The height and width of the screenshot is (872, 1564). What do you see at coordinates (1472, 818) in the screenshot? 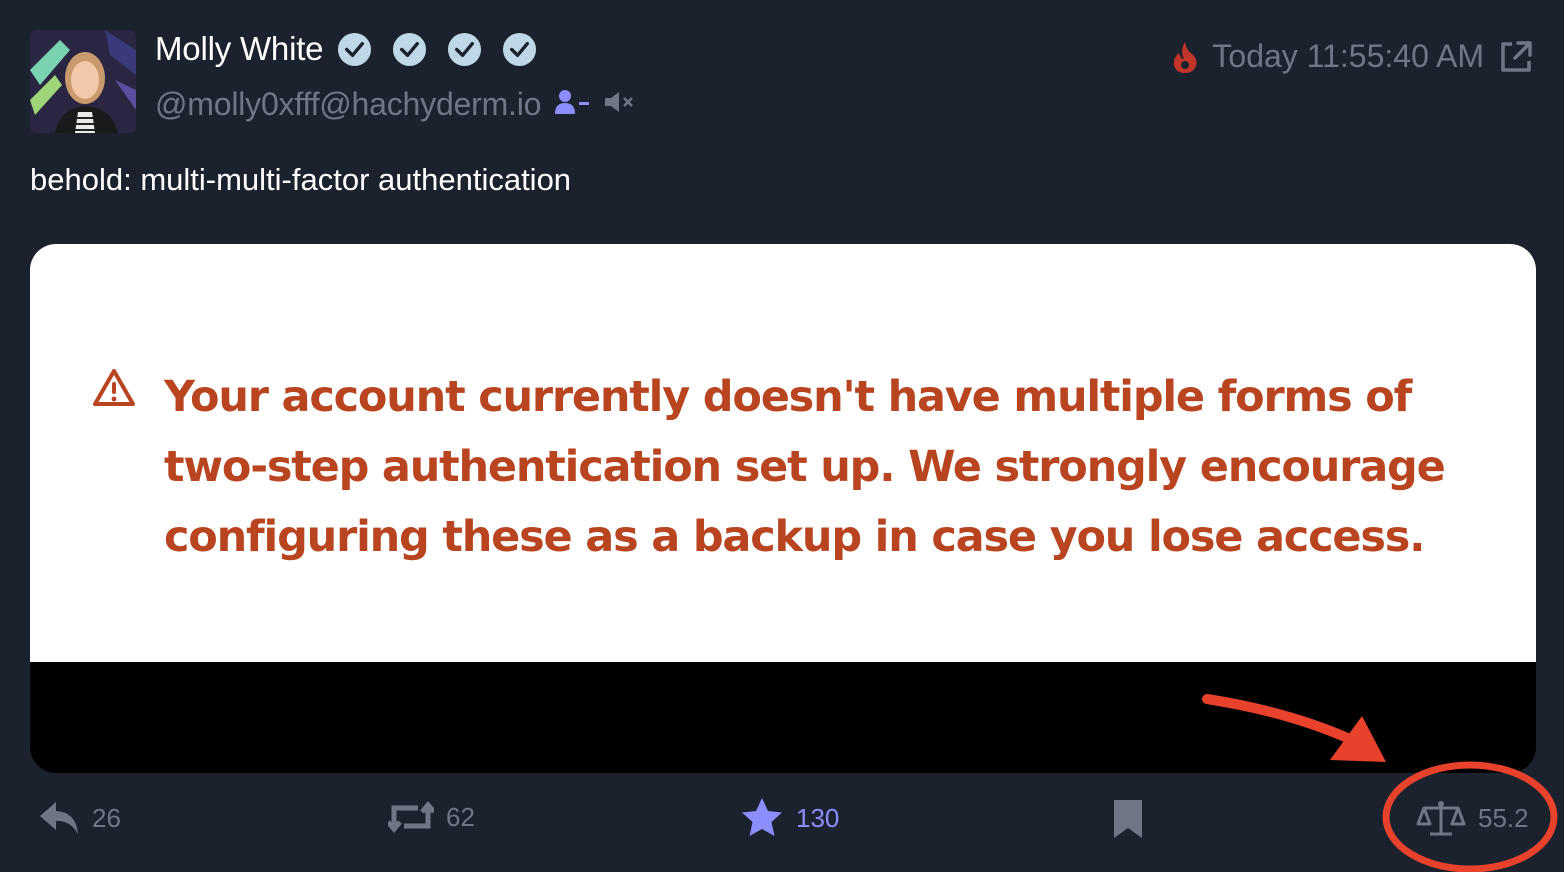
I see `score-indicator: 55.2` at bounding box center [1472, 818].